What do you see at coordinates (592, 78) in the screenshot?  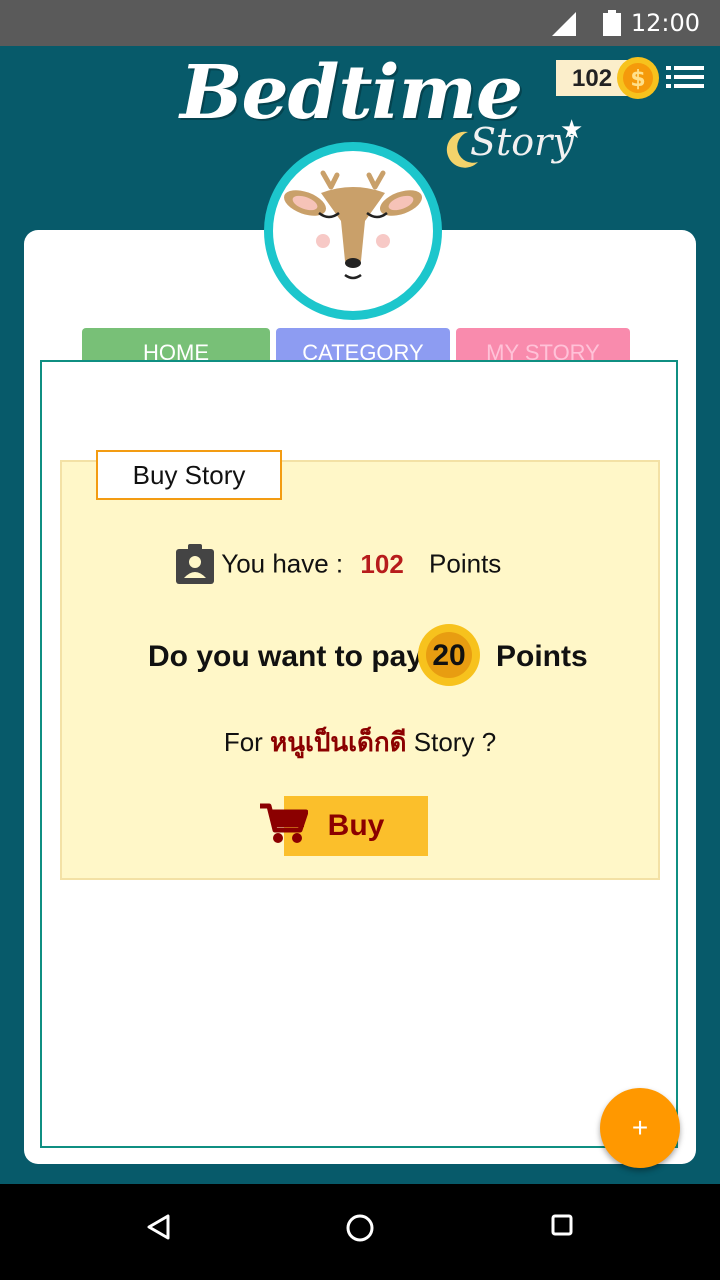 I see `coin-balance-value: 102` at bounding box center [592, 78].